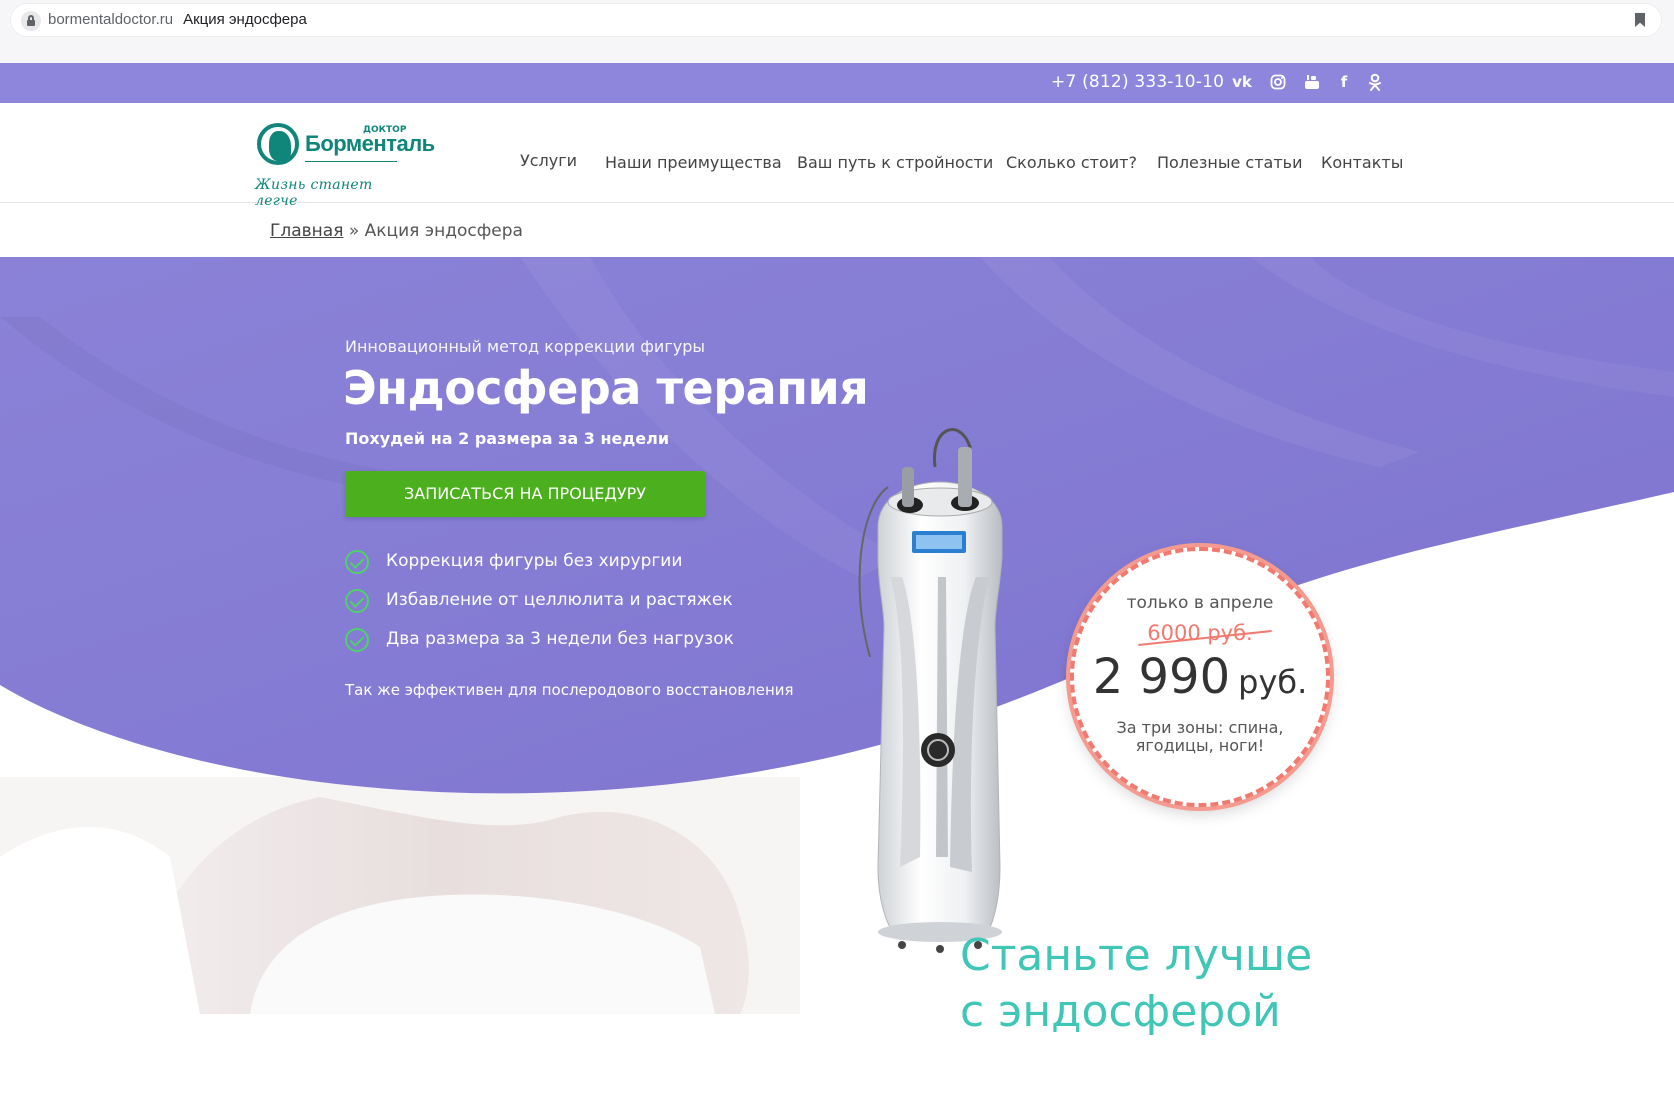 Image resolution: width=1674 pixels, height=1107 pixels. I want to click on feature-text: Коррекция фигуры без хирургии, so click(534, 561).